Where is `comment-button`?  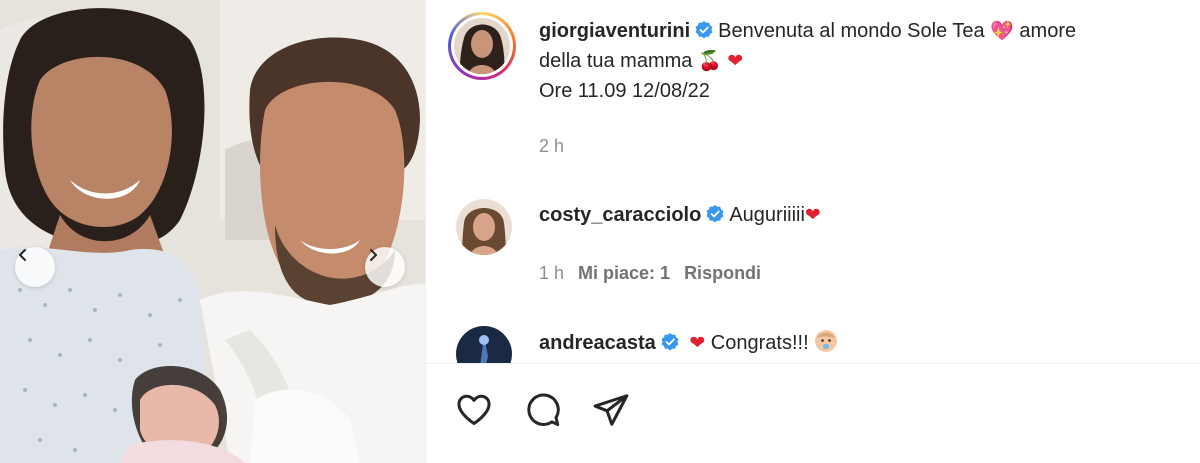
comment-button is located at coordinates (543, 412).